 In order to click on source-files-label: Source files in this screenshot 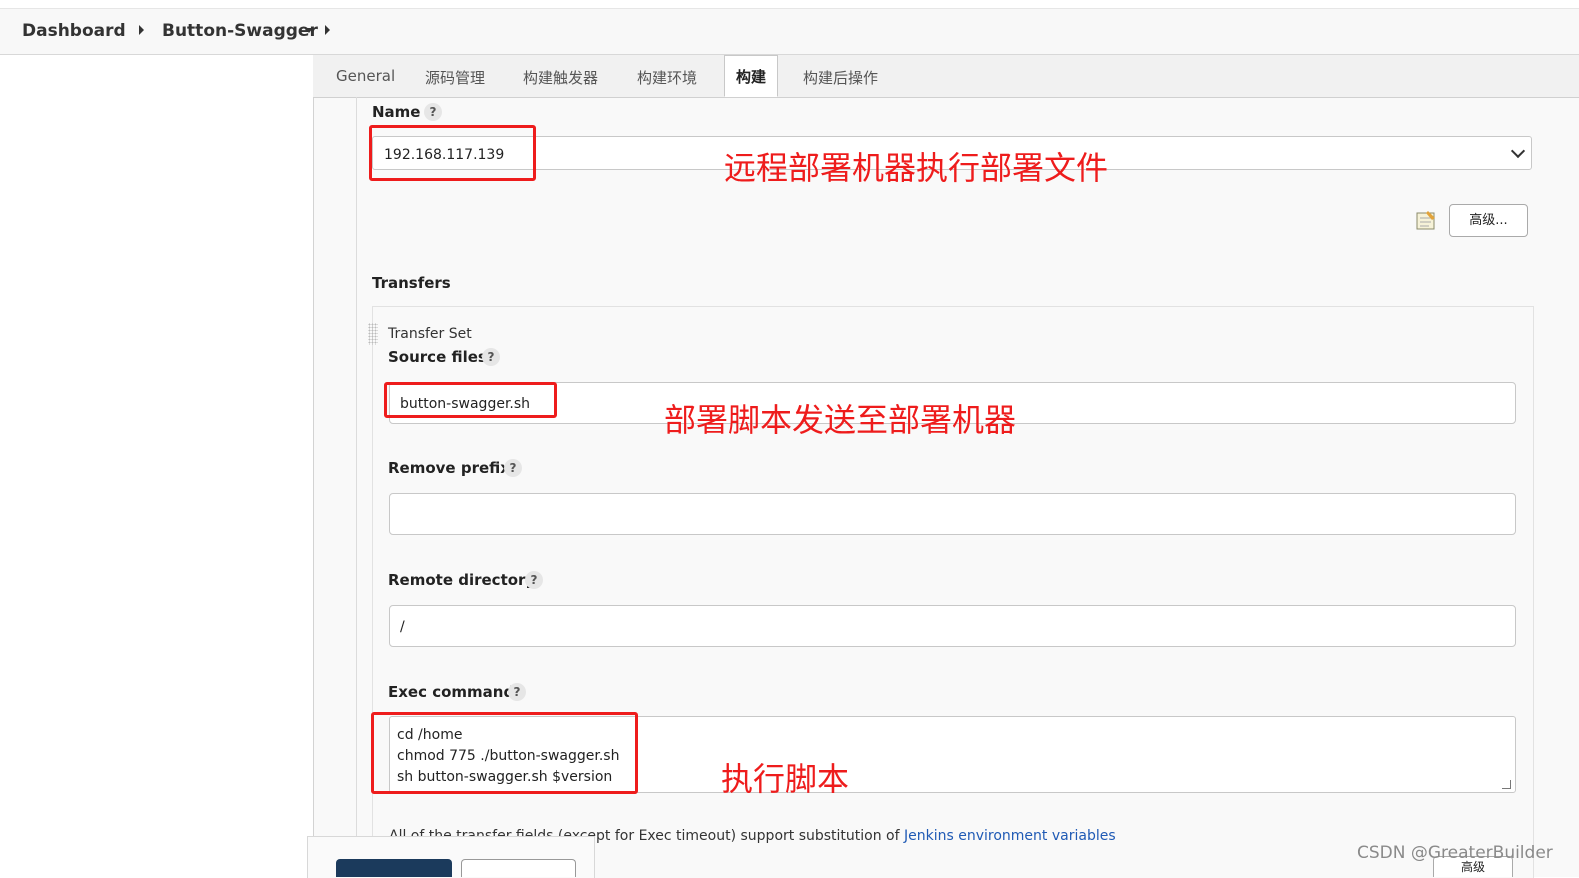, I will do `click(437, 357)`.